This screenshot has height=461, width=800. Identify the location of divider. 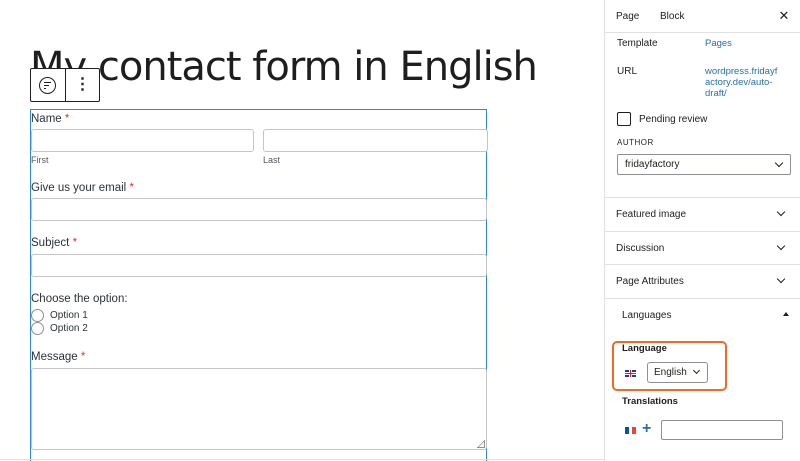
(302, 459).